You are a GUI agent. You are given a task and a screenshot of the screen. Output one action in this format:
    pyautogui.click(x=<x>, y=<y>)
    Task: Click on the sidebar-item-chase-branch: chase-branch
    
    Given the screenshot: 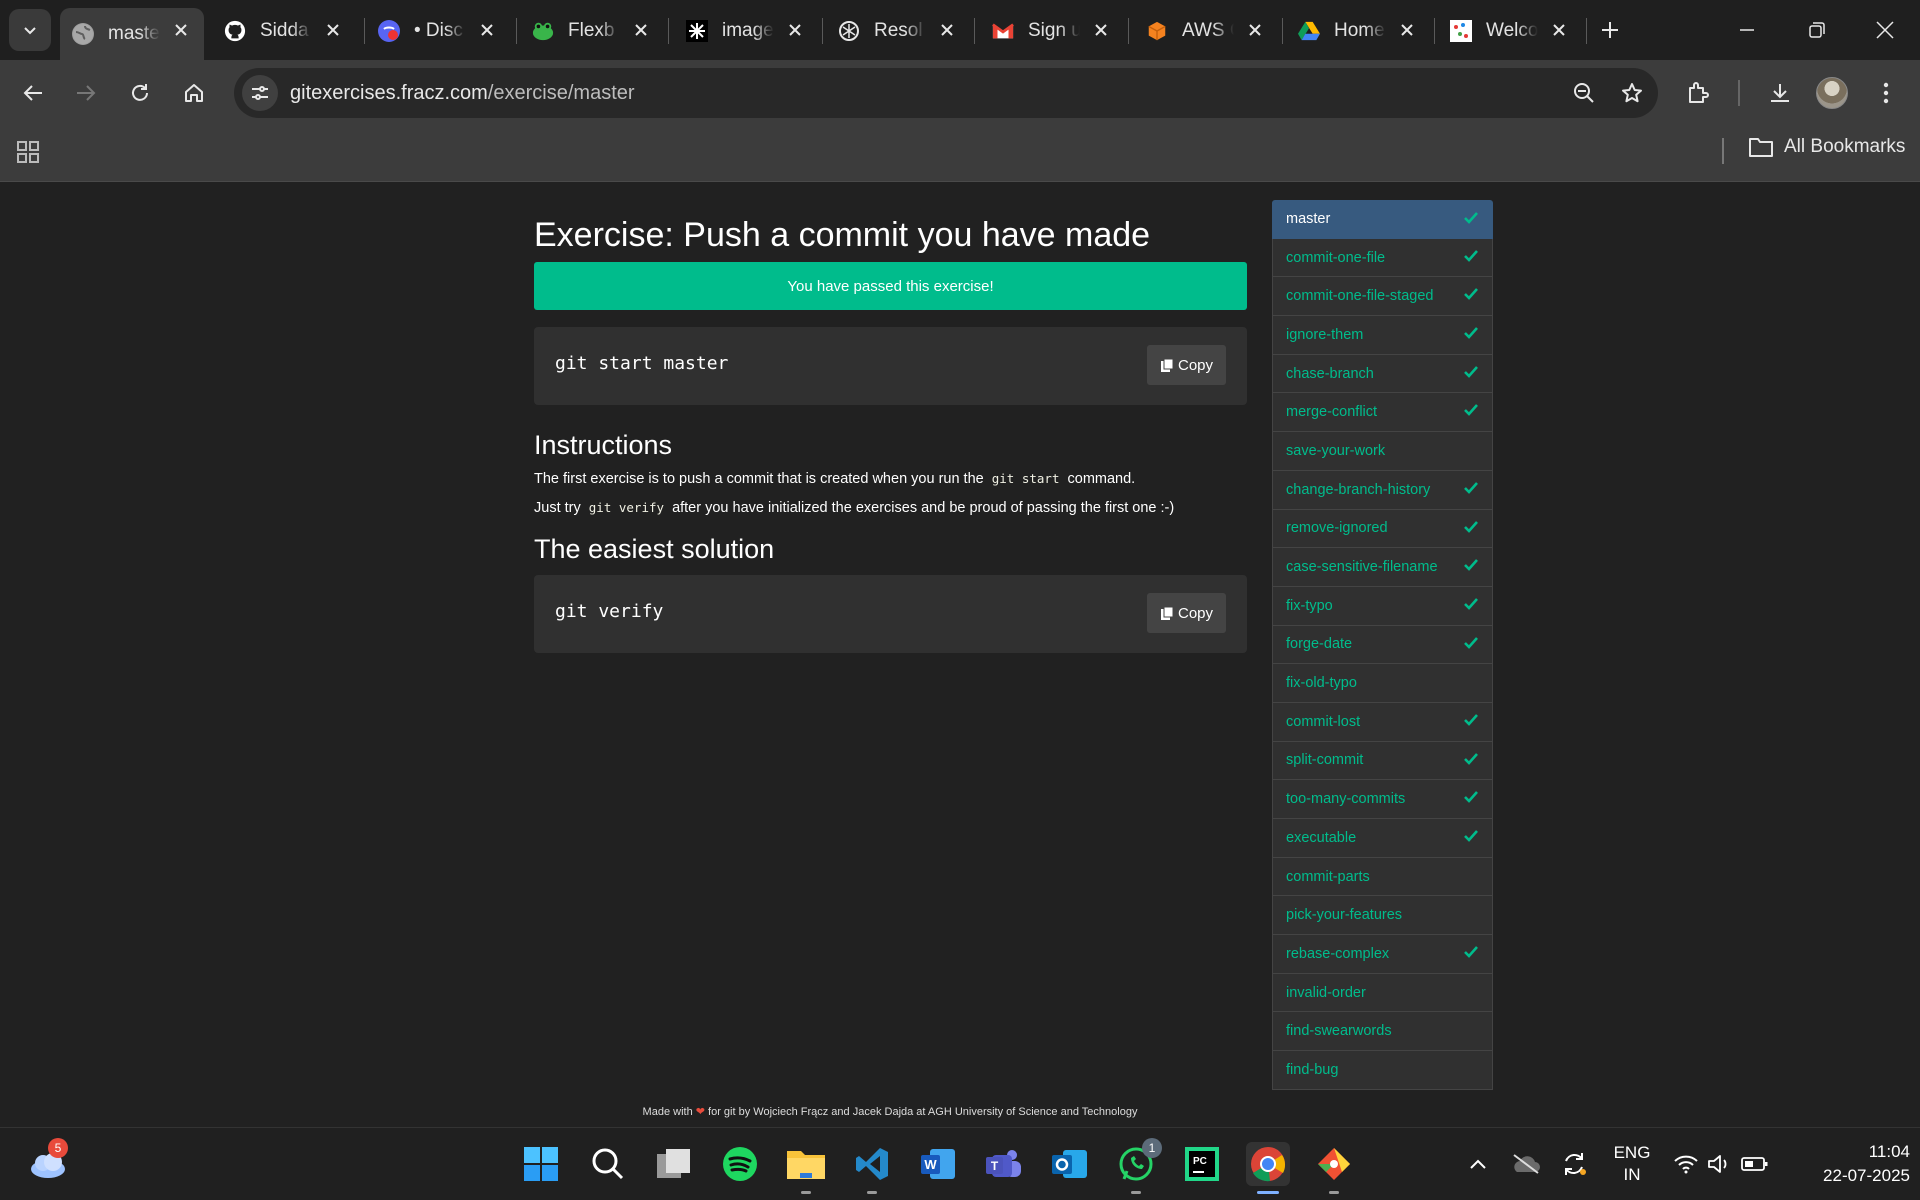 What is the action you would take?
    pyautogui.click(x=1382, y=374)
    